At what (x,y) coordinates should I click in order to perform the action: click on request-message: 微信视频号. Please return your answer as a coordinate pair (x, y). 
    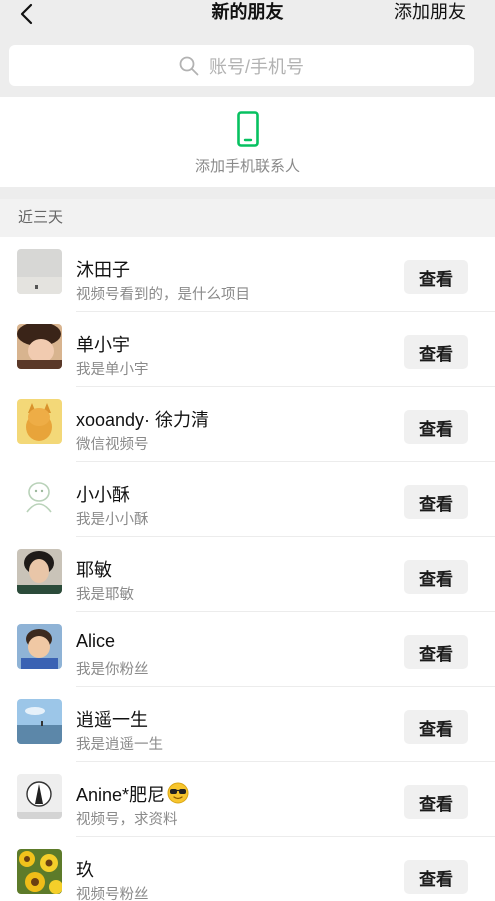
    Looking at the image, I should click on (112, 445).